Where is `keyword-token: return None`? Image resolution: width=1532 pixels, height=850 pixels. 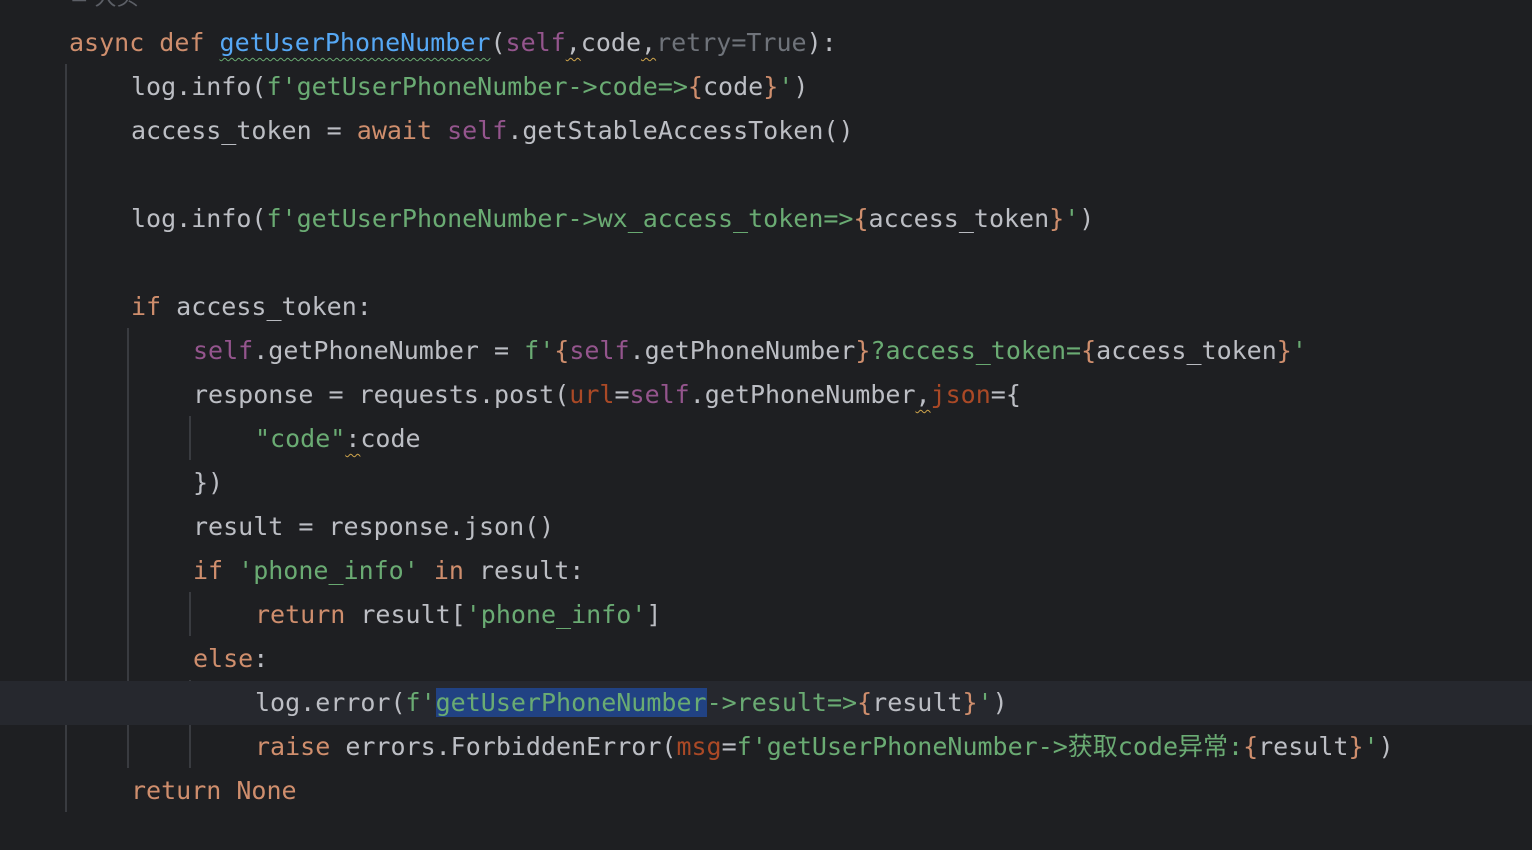
keyword-token: return None is located at coordinates (214, 790).